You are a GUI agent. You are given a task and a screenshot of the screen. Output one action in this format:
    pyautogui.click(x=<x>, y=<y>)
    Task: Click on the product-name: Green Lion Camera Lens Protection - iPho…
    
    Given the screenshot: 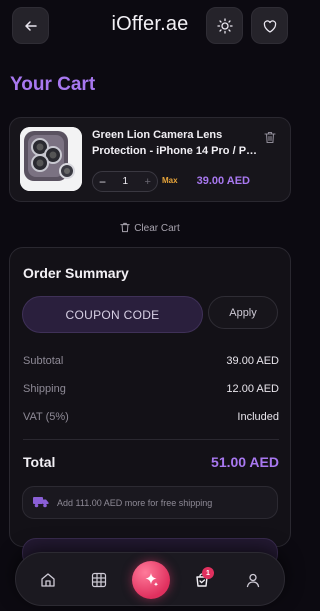 What is the action you would take?
    pyautogui.click(x=177, y=143)
    